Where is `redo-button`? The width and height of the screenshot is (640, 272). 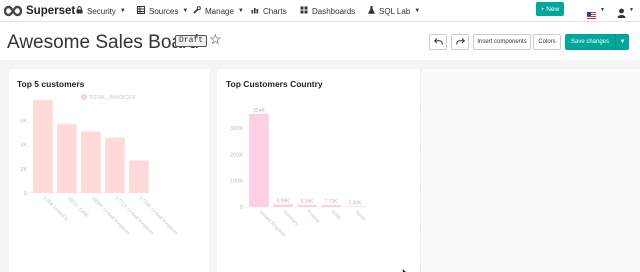 redo-button is located at coordinates (460, 42).